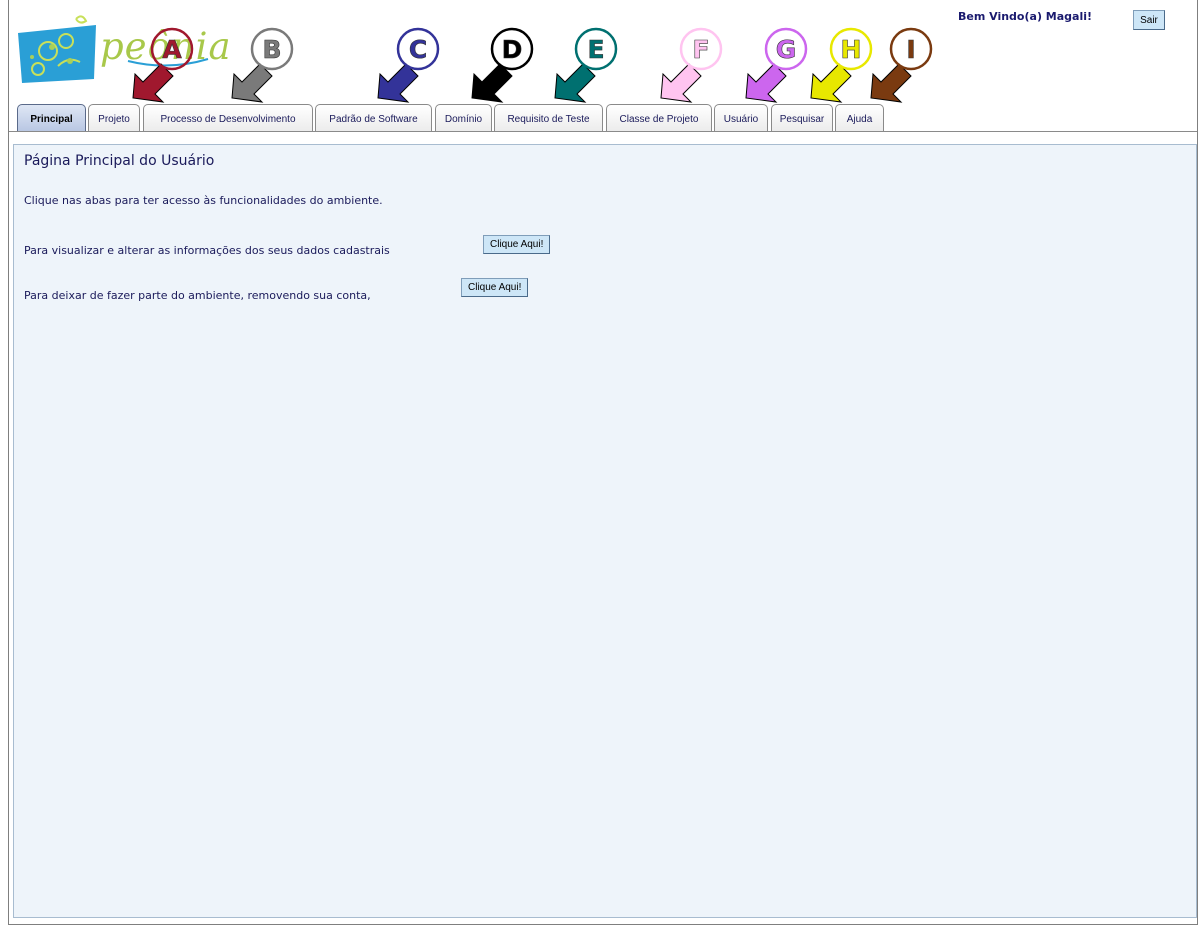 The width and height of the screenshot is (1203, 927). I want to click on logout-button: Sair, so click(1149, 20).